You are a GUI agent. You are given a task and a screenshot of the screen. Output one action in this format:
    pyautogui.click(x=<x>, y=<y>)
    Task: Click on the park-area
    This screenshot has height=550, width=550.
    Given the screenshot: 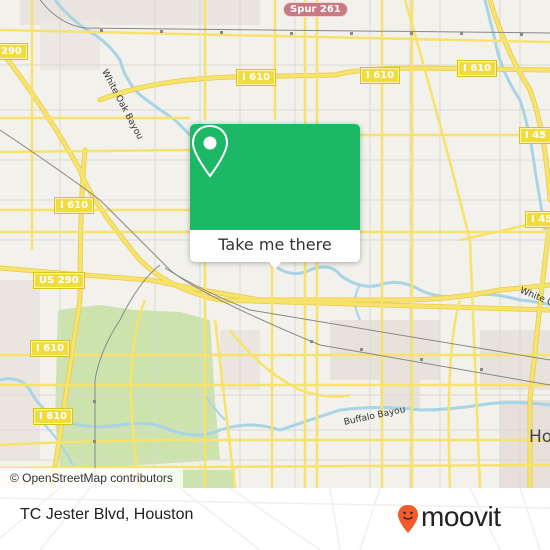 What is the action you would take?
    pyautogui.click(x=137, y=387)
    